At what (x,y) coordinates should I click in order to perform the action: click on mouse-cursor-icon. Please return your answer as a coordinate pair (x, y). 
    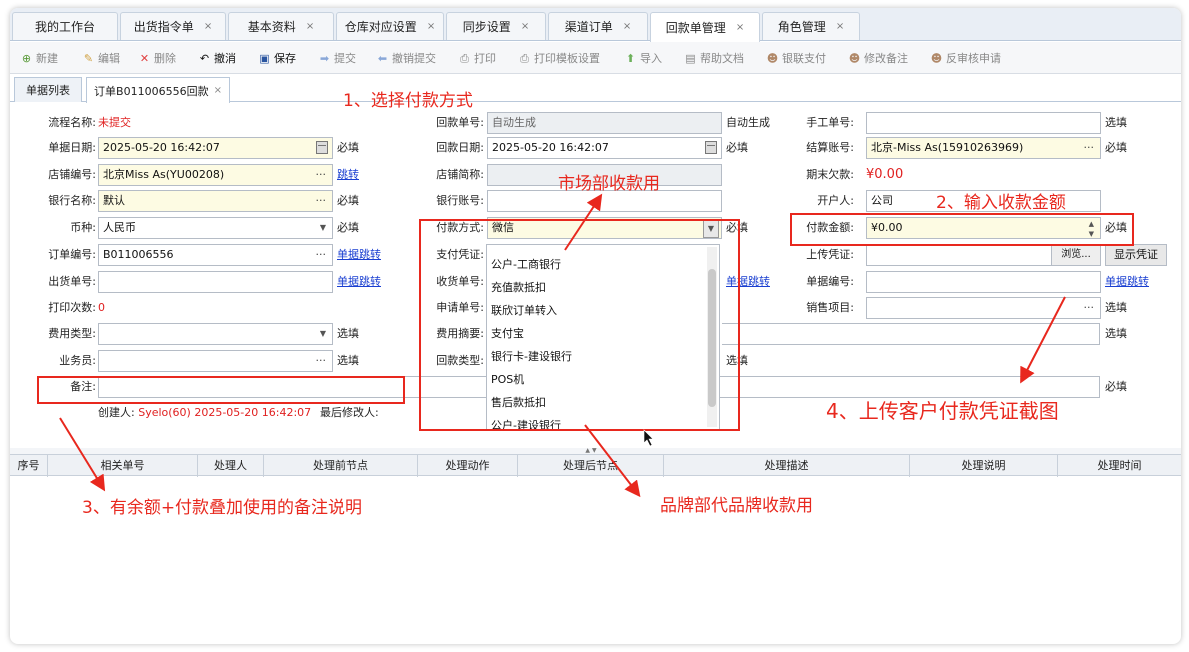
    Looking at the image, I should click on (648, 438).